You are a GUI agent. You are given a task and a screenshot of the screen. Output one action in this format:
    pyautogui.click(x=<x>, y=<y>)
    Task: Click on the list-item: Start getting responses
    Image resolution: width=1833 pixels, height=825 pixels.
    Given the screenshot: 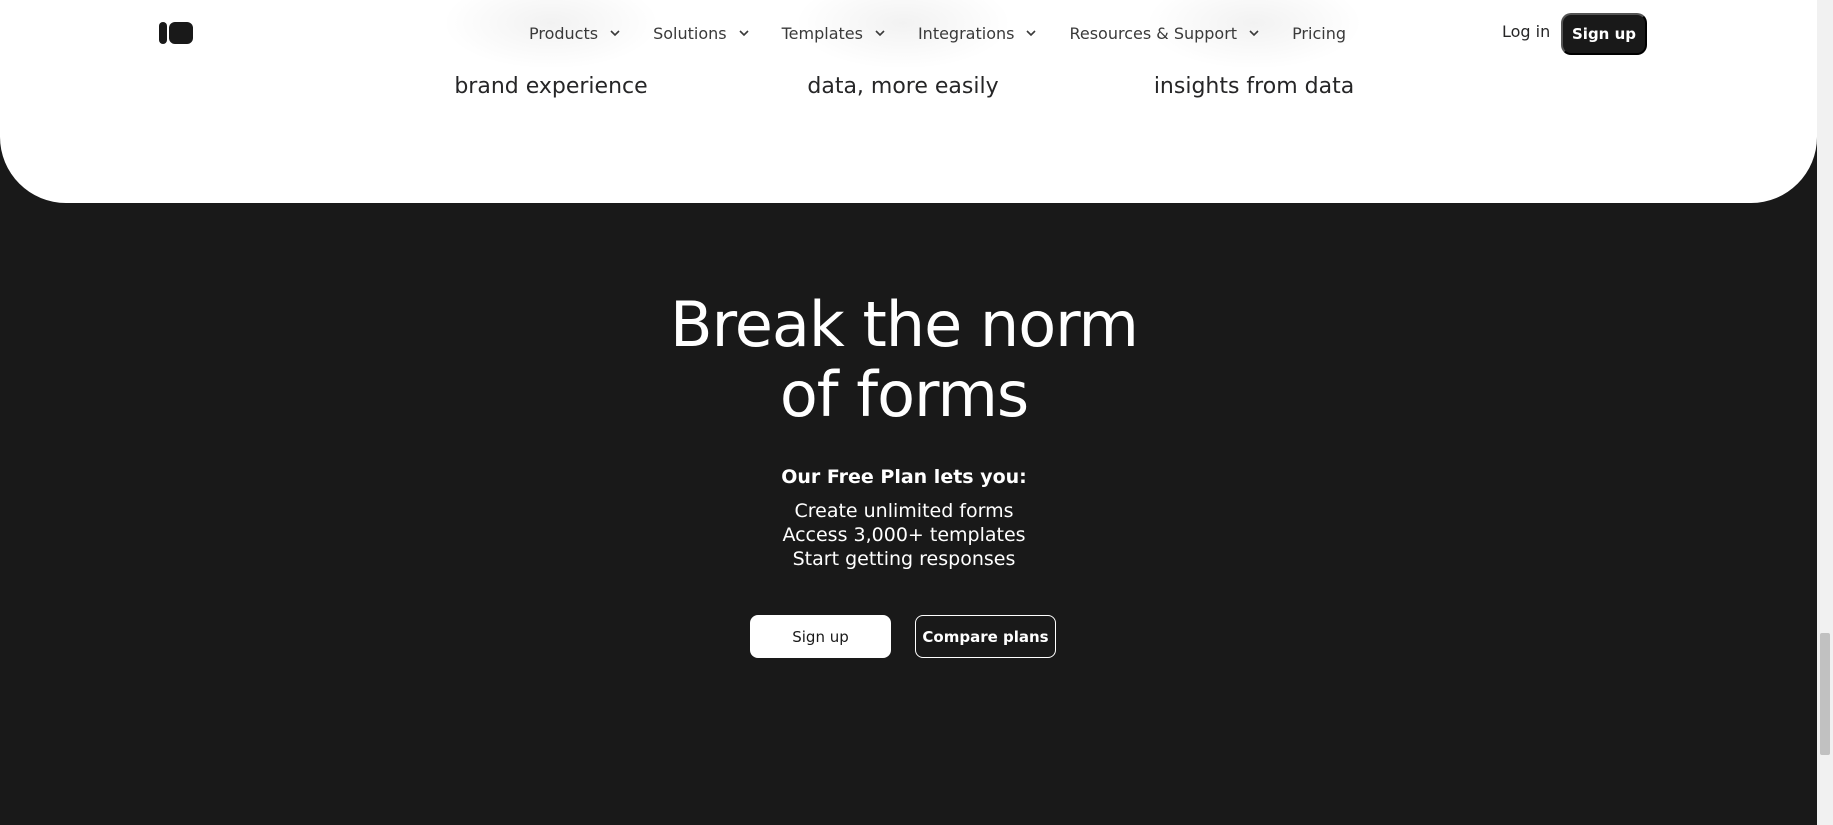 What is the action you would take?
    pyautogui.click(x=904, y=559)
    